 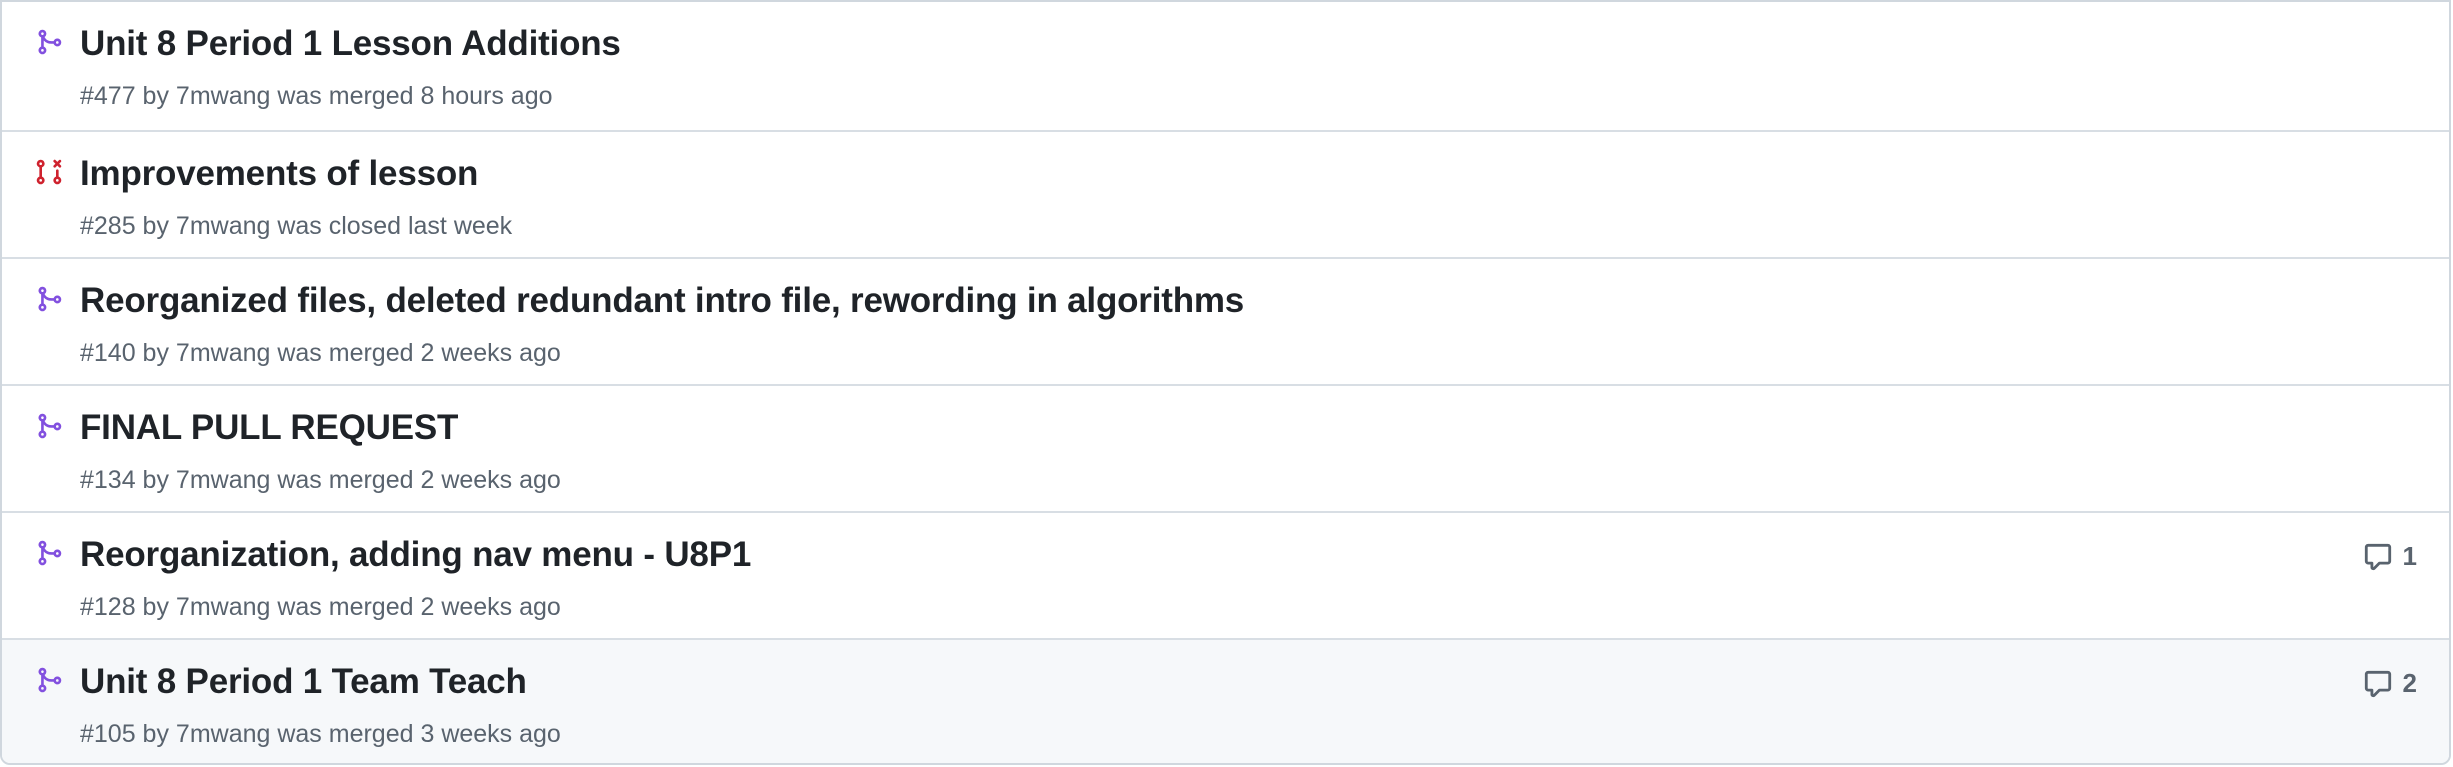 I want to click on comment-count: 1, so click(x=2409, y=556).